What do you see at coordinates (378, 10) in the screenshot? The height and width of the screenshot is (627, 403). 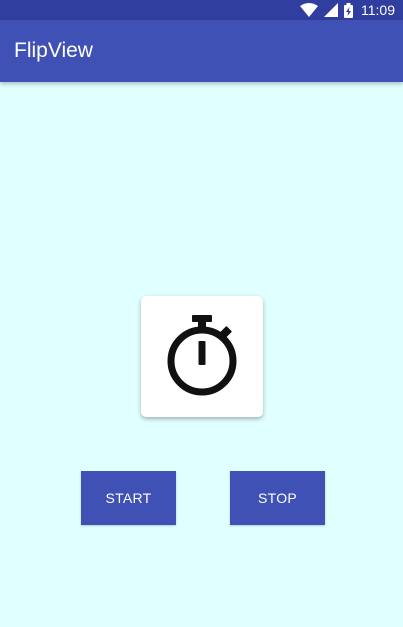 I see `status-time: 11:09` at bounding box center [378, 10].